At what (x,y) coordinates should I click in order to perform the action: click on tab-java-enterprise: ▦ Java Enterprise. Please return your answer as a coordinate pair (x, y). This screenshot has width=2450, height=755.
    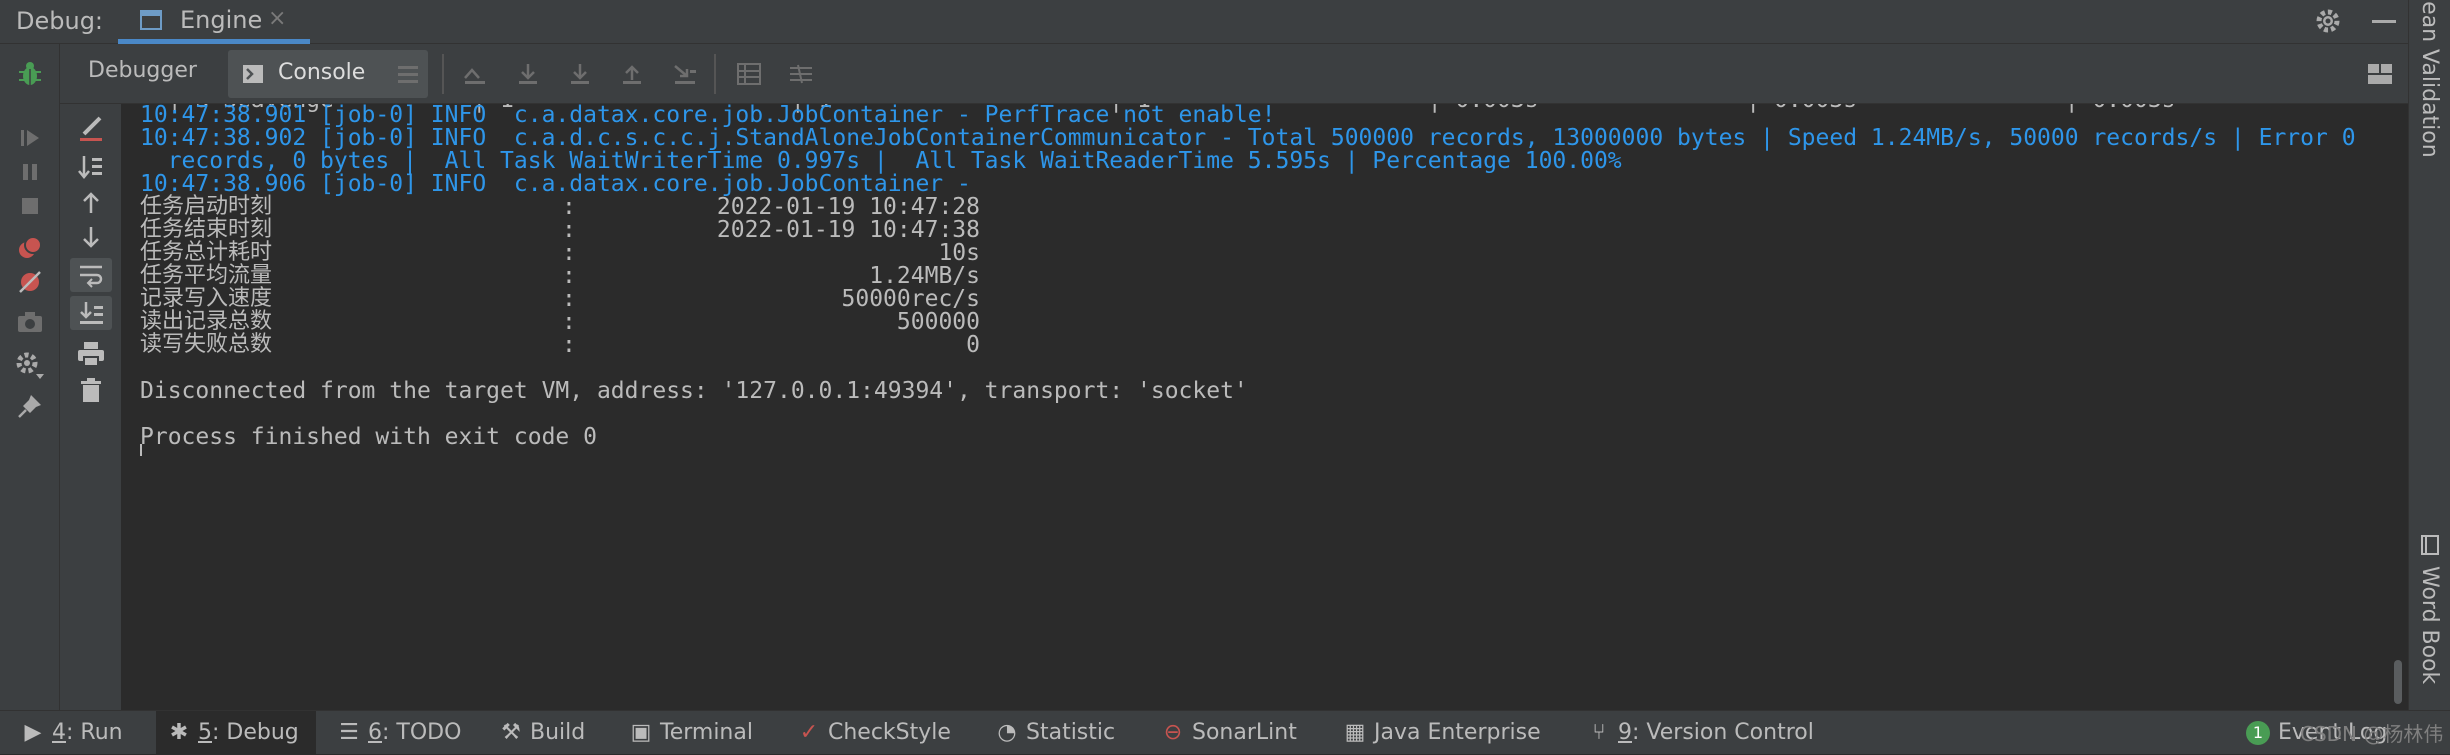
    Looking at the image, I should click on (1442, 733).